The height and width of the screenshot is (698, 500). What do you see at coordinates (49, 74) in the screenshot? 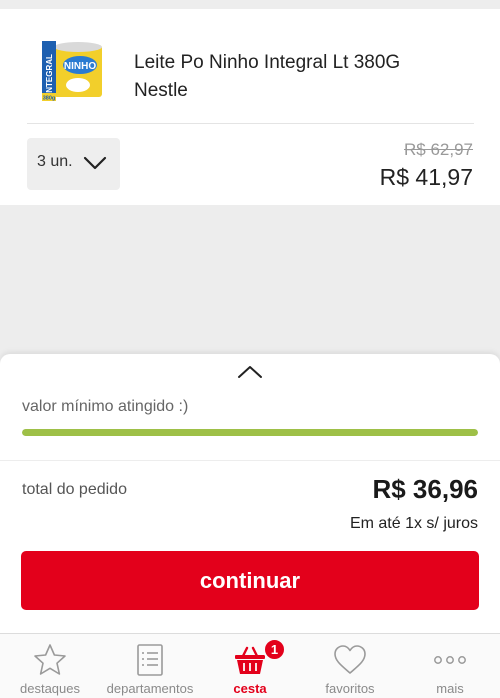
I see `thumb-badge-text: INTEGRAL` at bounding box center [49, 74].